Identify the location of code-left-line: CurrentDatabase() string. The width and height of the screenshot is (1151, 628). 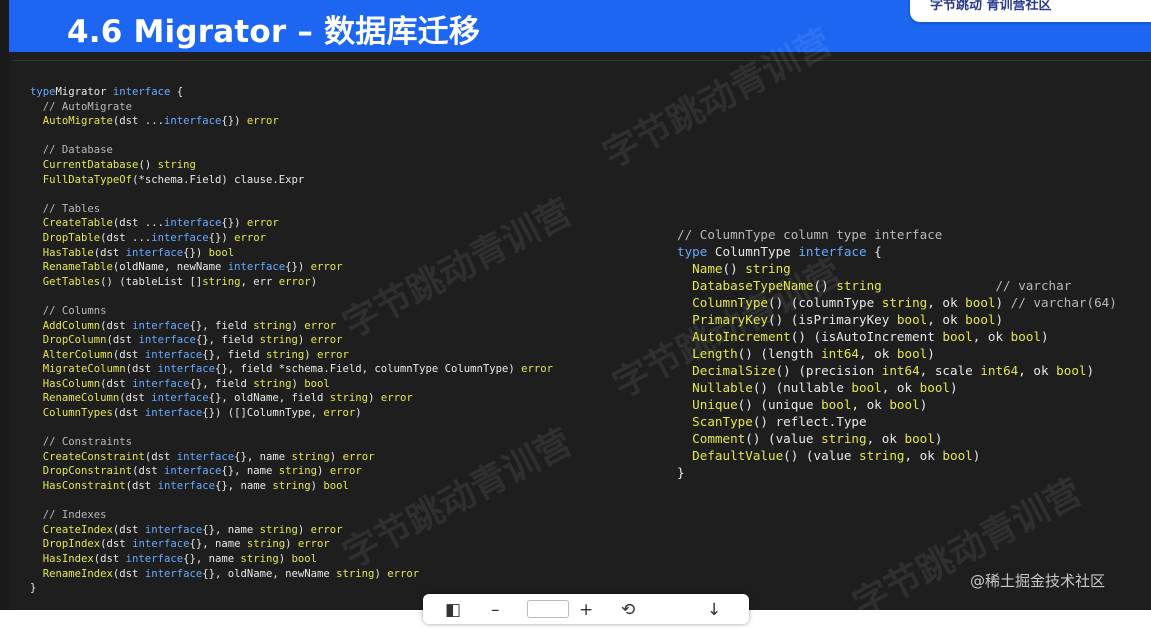
(113, 164).